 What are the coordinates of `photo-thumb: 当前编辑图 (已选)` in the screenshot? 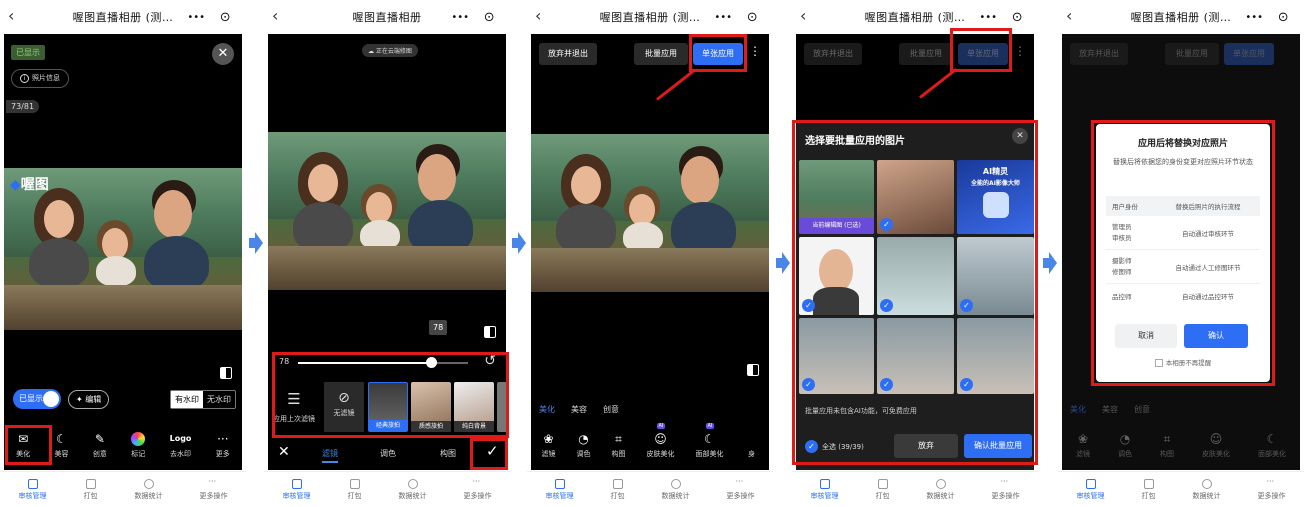 It's located at (836, 197).